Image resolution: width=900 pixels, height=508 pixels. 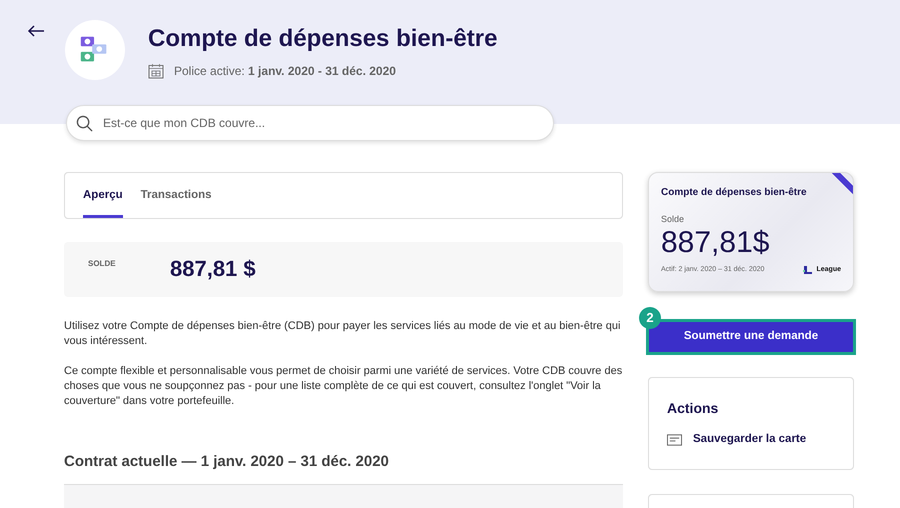 I want to click on card-icon, so click(x=674, y=440).